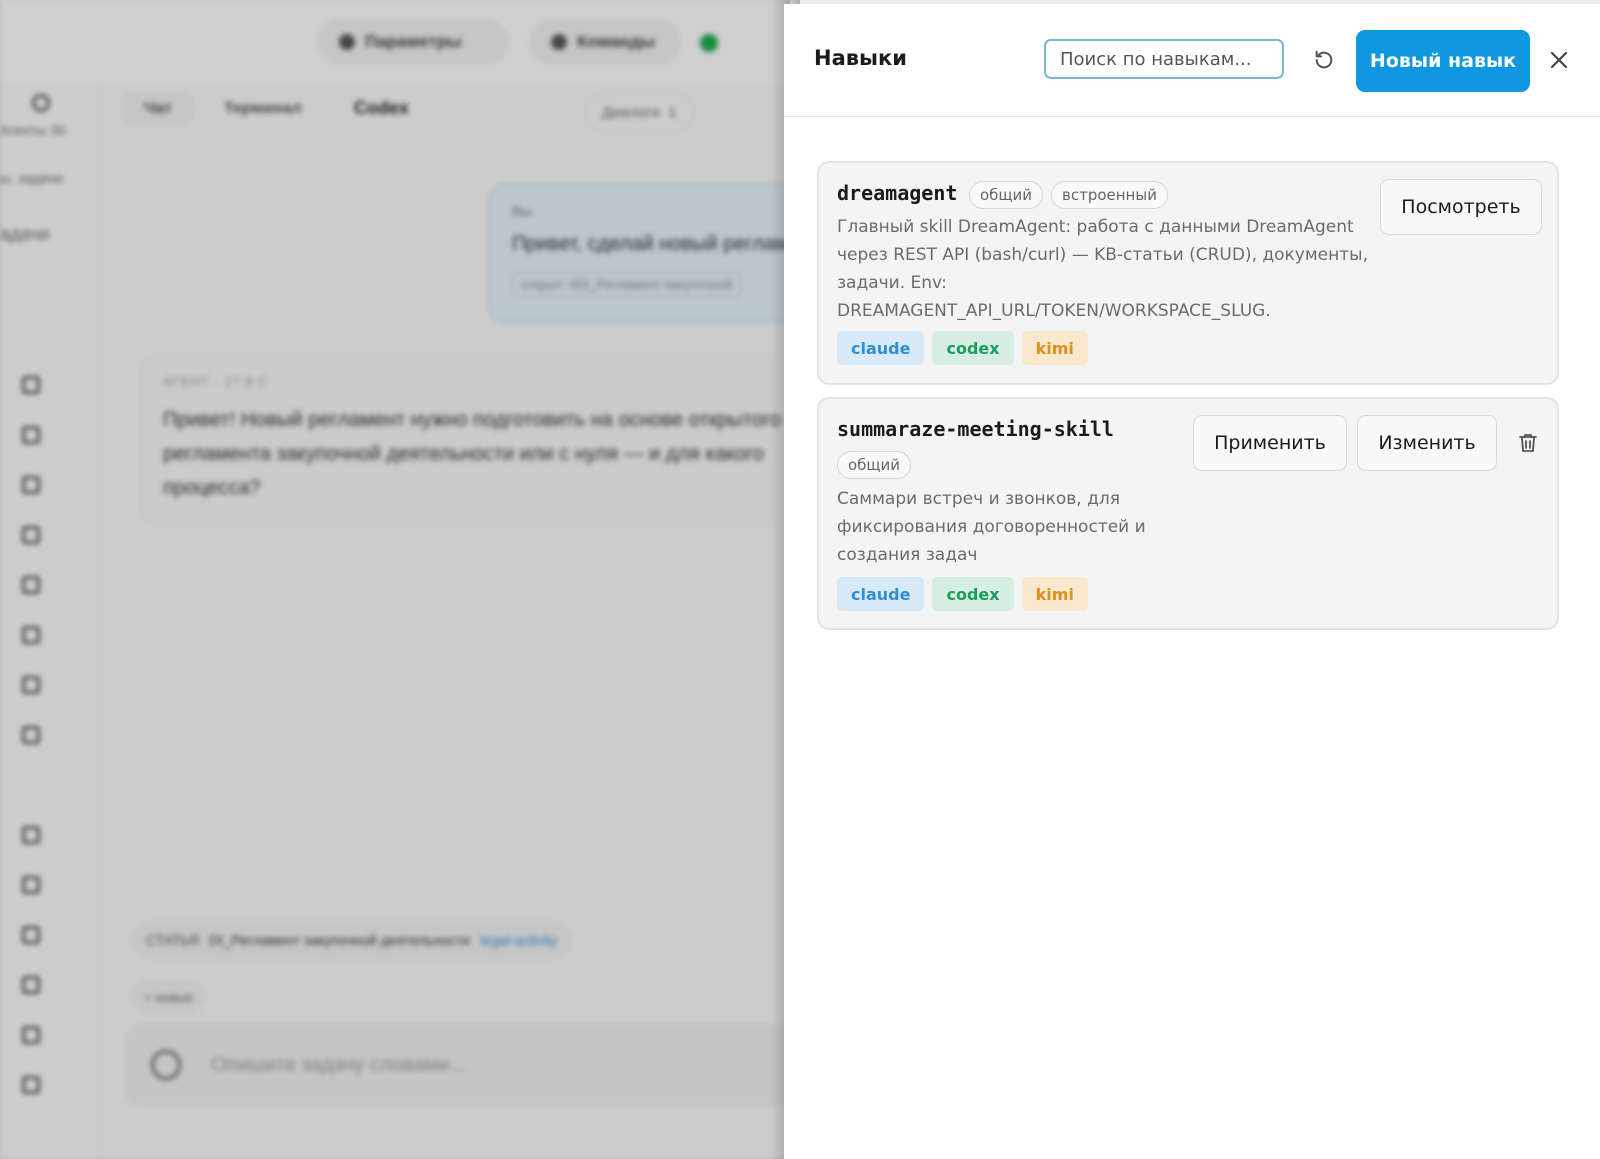 The height and width of the screenshot is (1159, 1600). What do you see at coordinates (1109, 195) in the screenshot?
I see `builtin-badge: встроенный` at bounding box center [1109, 195].